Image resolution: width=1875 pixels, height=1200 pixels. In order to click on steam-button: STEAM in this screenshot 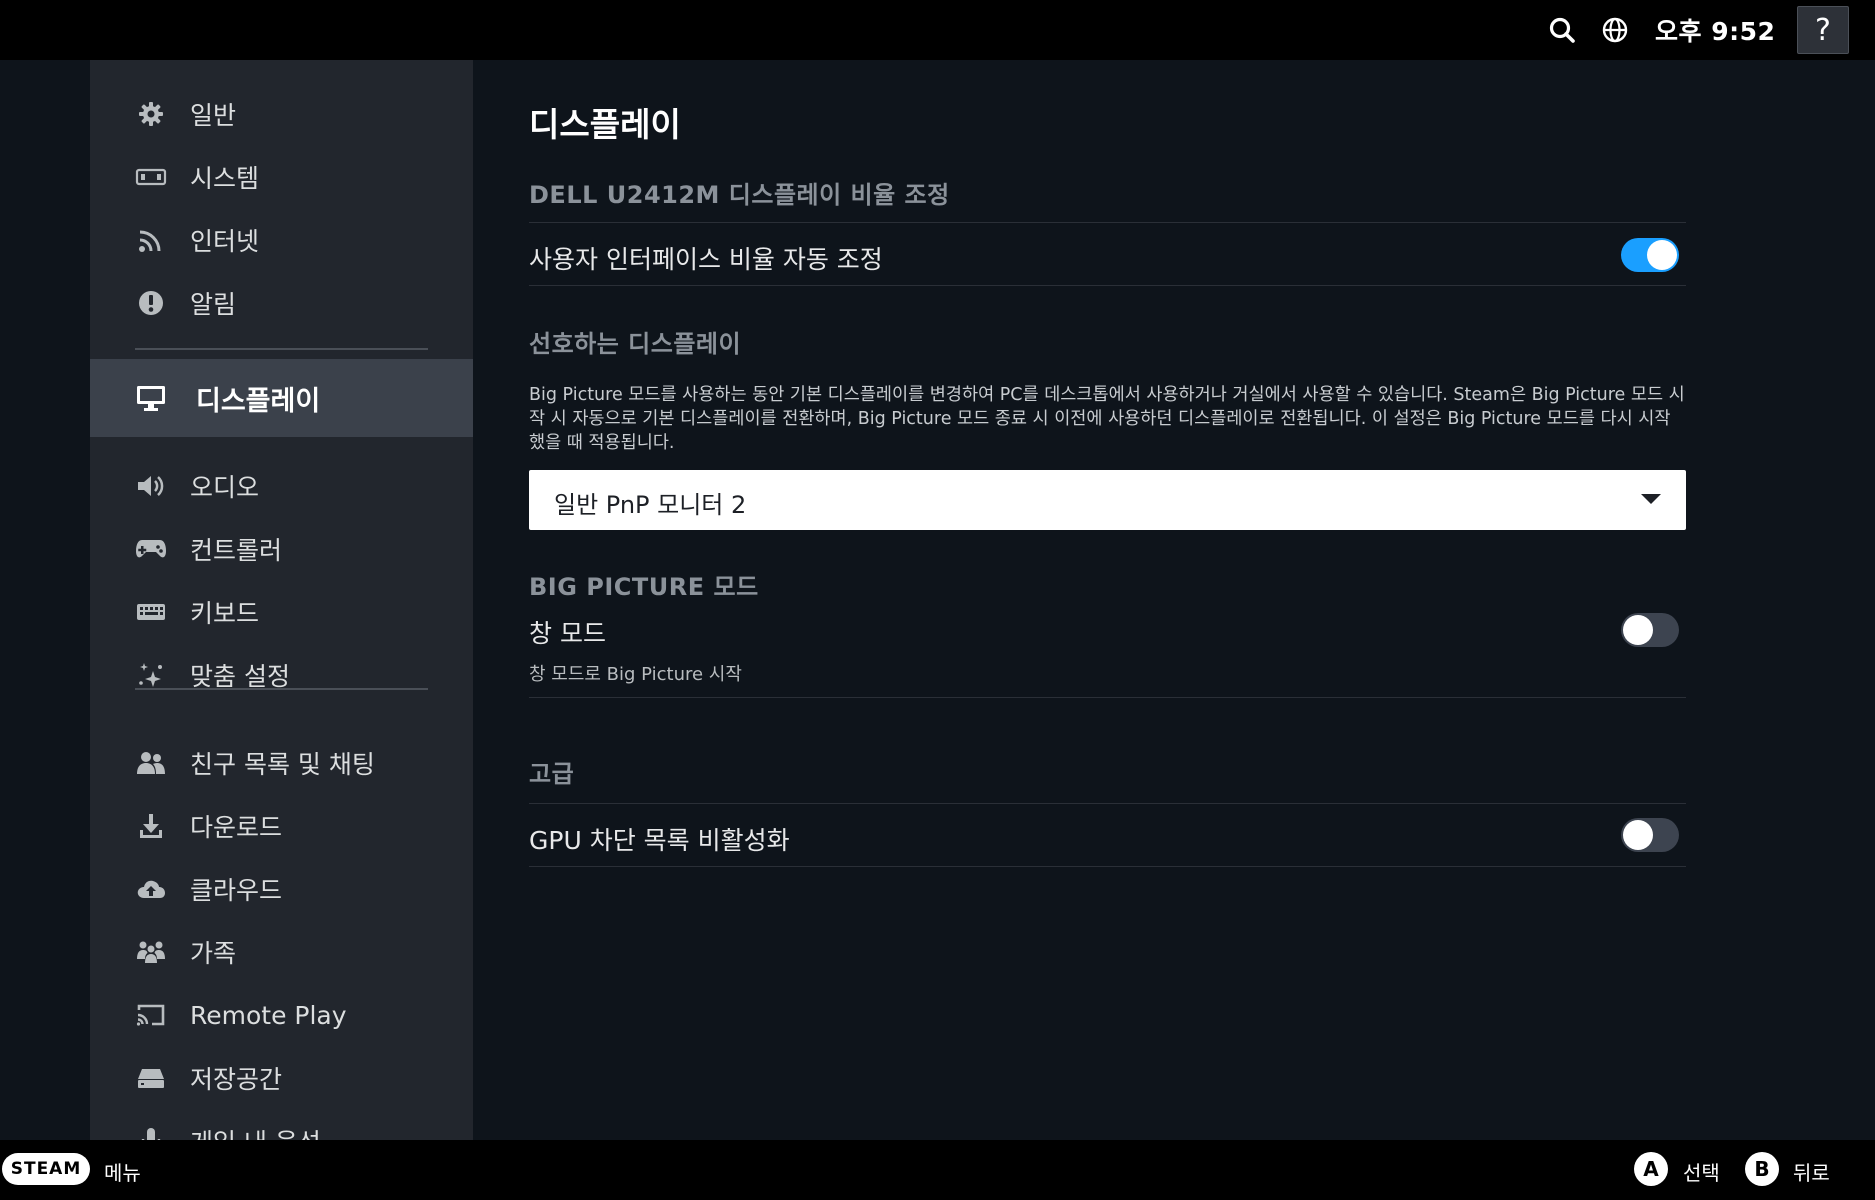, I will do `click(46, 1169)`.